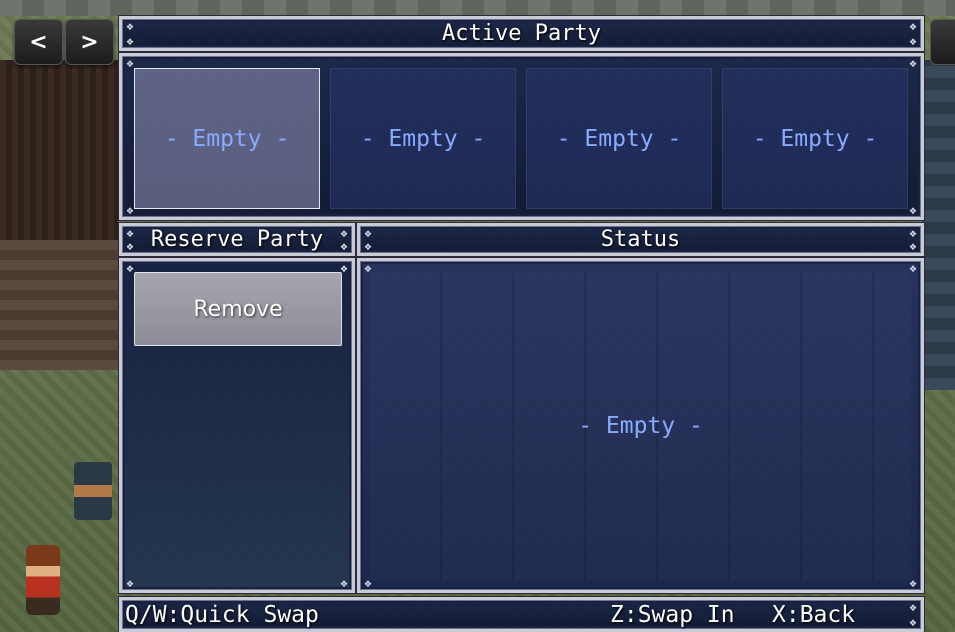 The image size is (955, 632). What do you see at coordinates (942, 42) in the screenshot?
I see `side-menu-tab` at bounding box center [942, 42].